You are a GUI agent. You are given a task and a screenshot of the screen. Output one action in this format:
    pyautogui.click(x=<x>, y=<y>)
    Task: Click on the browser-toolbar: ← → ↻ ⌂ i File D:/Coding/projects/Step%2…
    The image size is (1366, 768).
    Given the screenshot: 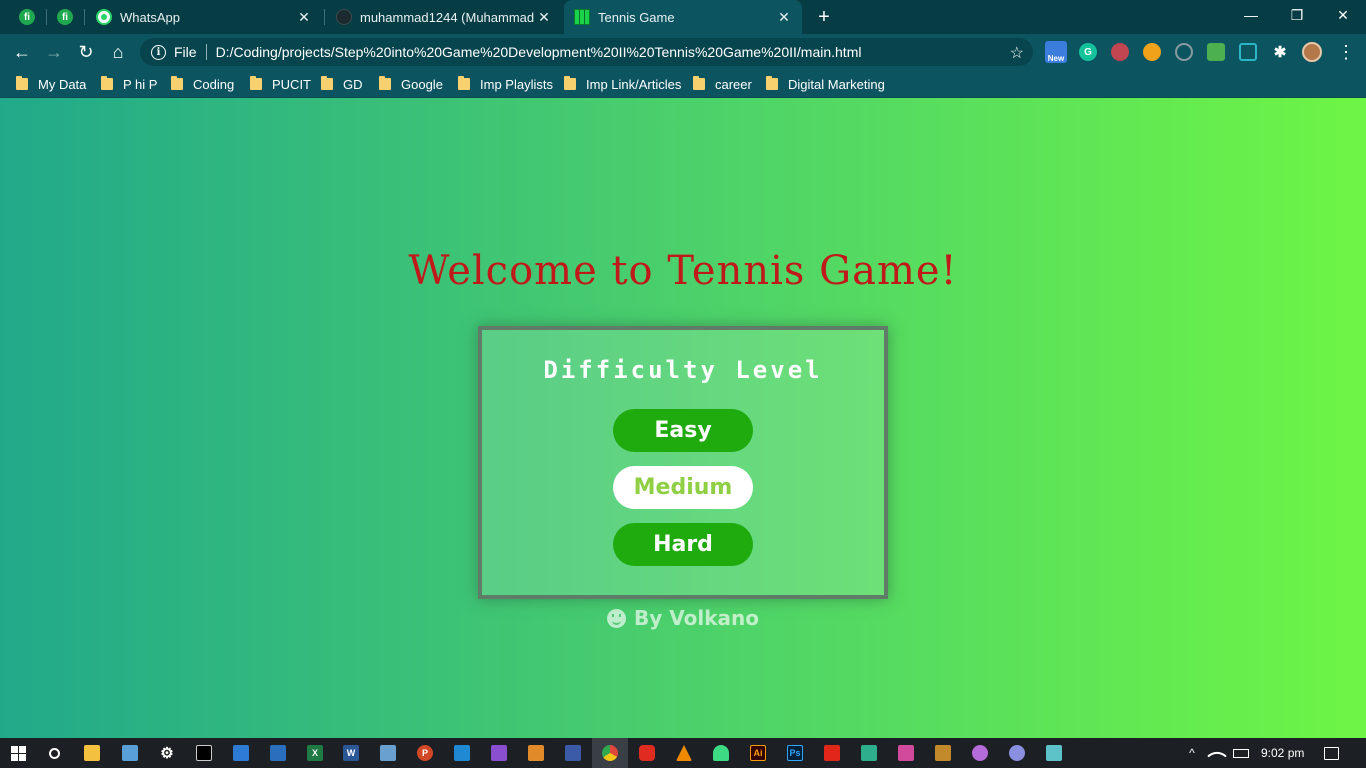 What is the action you would take?
    pyautogui.click(x=683, y=52)
    